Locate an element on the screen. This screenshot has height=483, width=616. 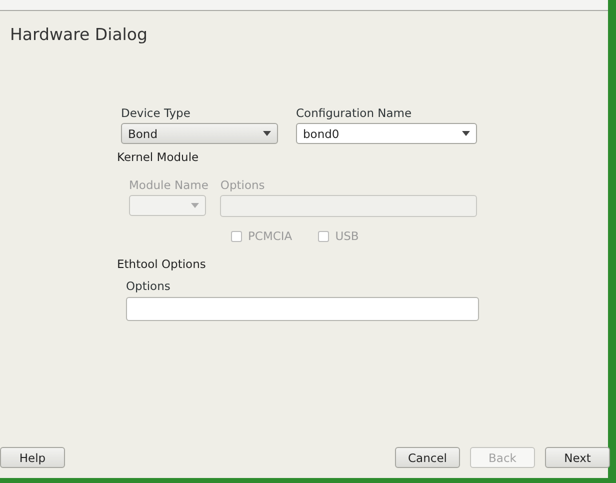
dropdown: Bond is located at coordinates (199, 133).